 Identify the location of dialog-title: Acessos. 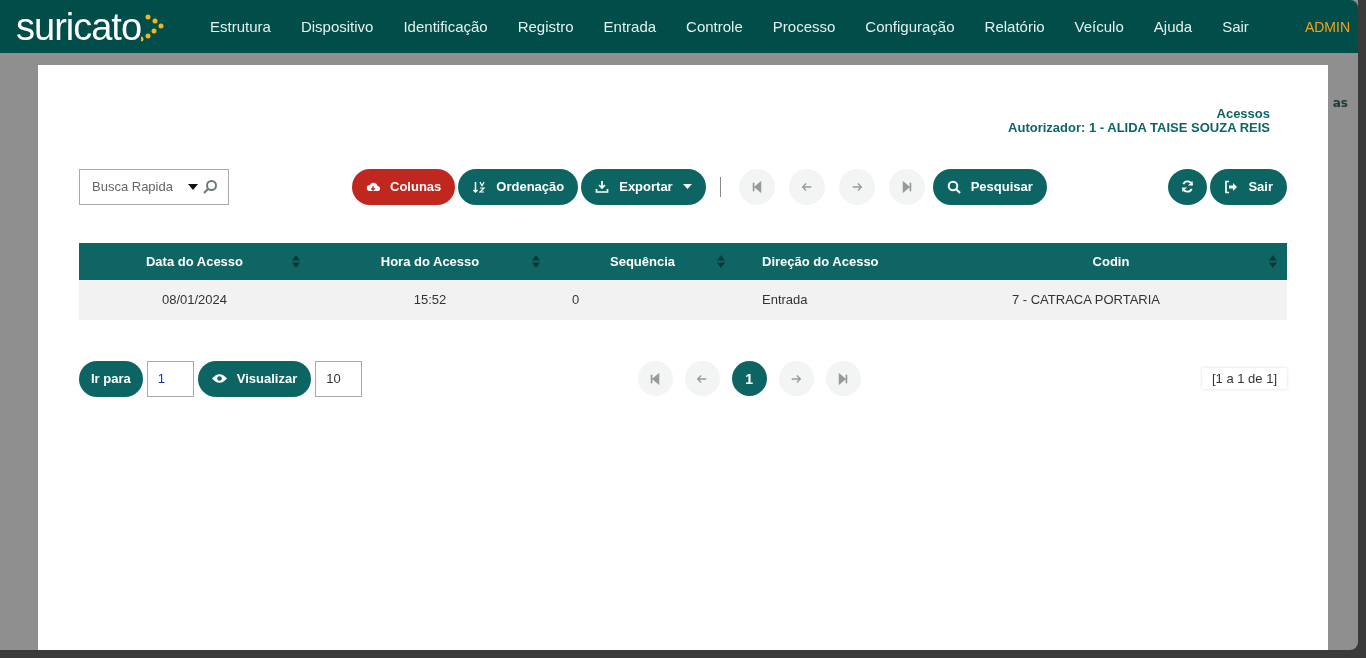
(1243, 114).